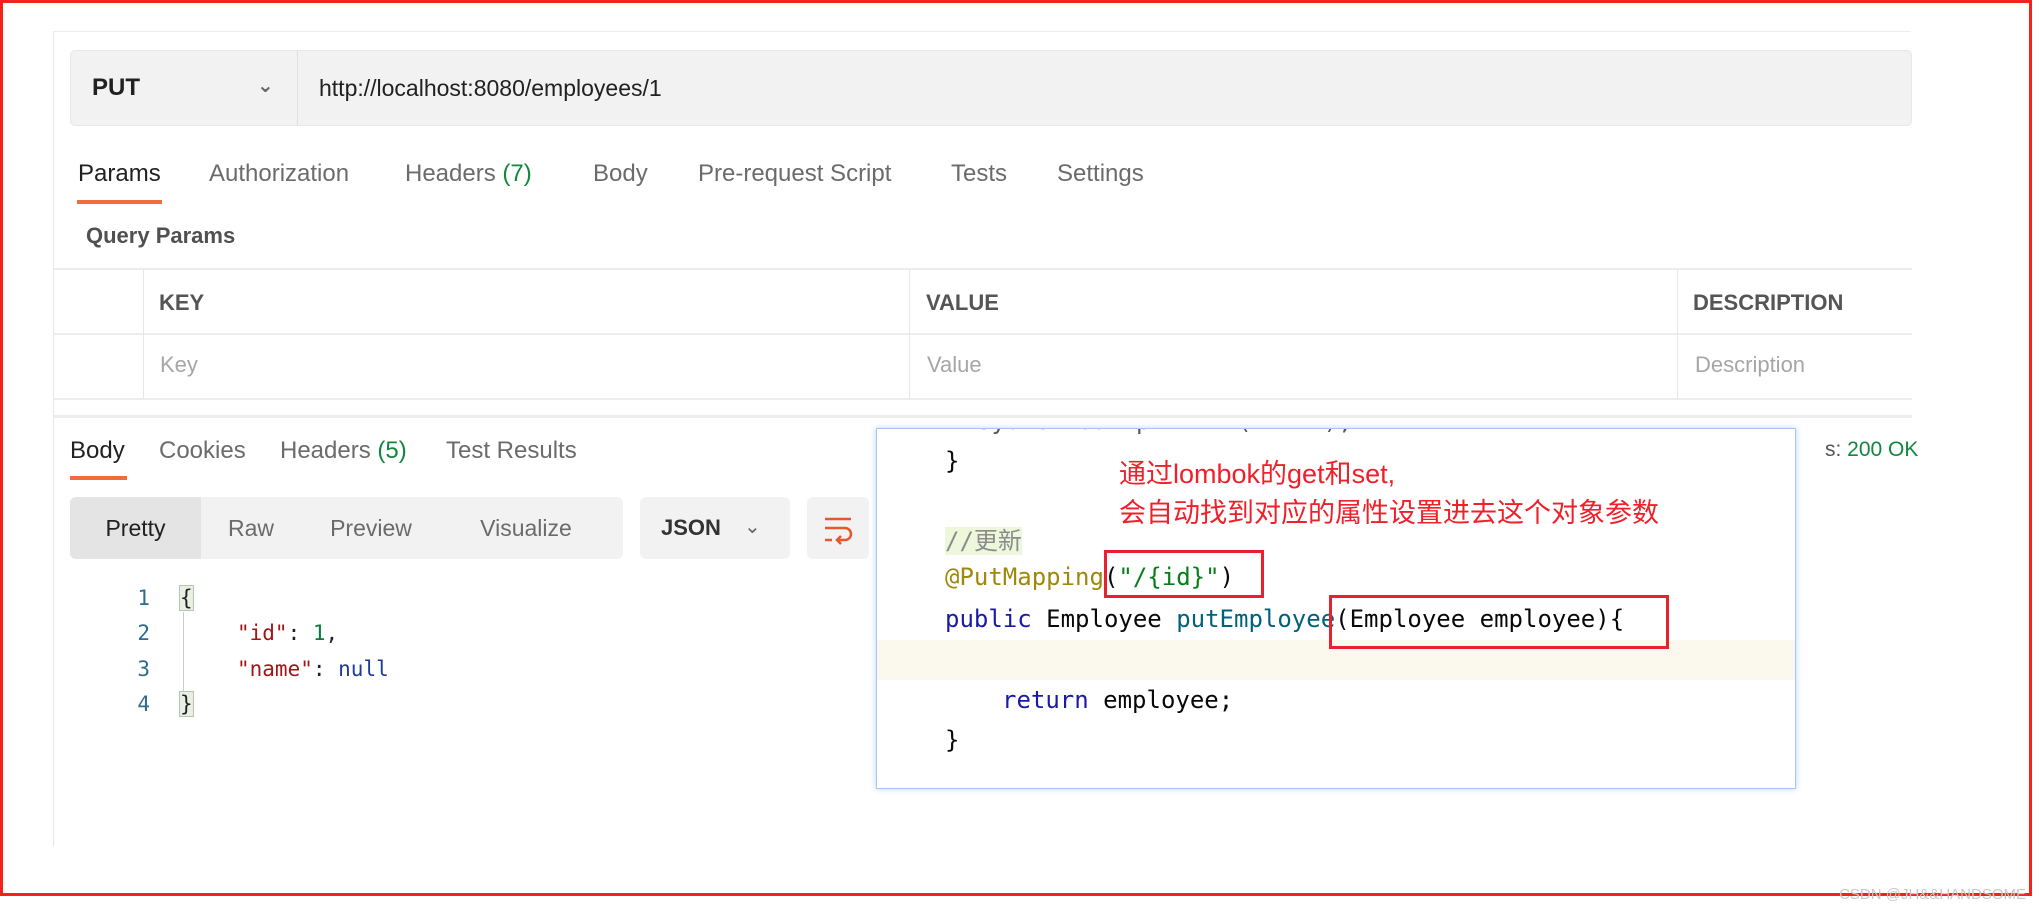  I want to click on tab-body: Body, so click(620, 174).